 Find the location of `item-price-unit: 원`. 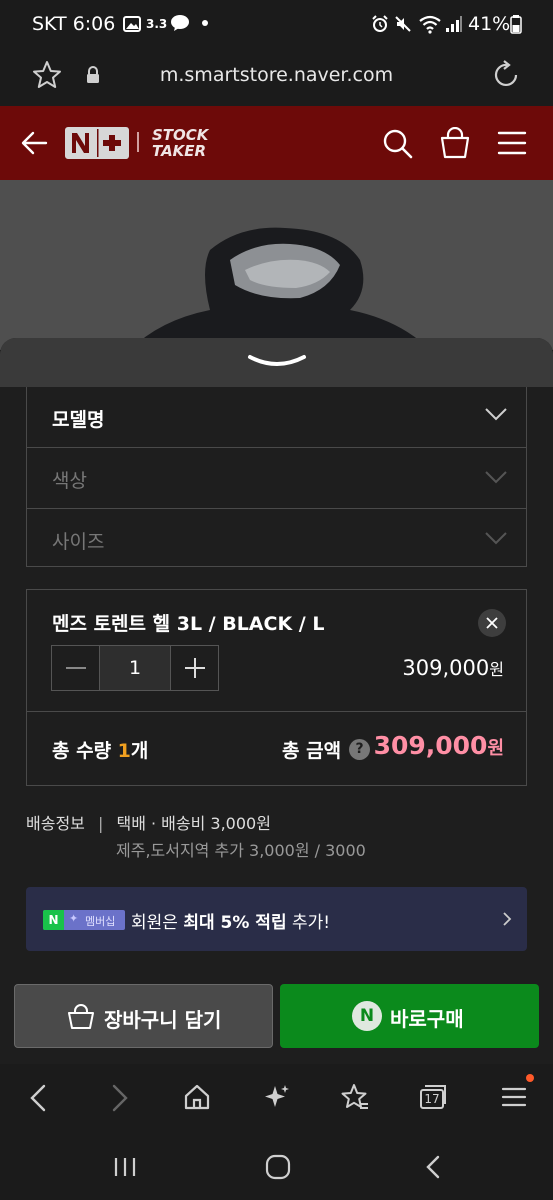

item-price-unit: 원 is located at coordinates (496, 669).